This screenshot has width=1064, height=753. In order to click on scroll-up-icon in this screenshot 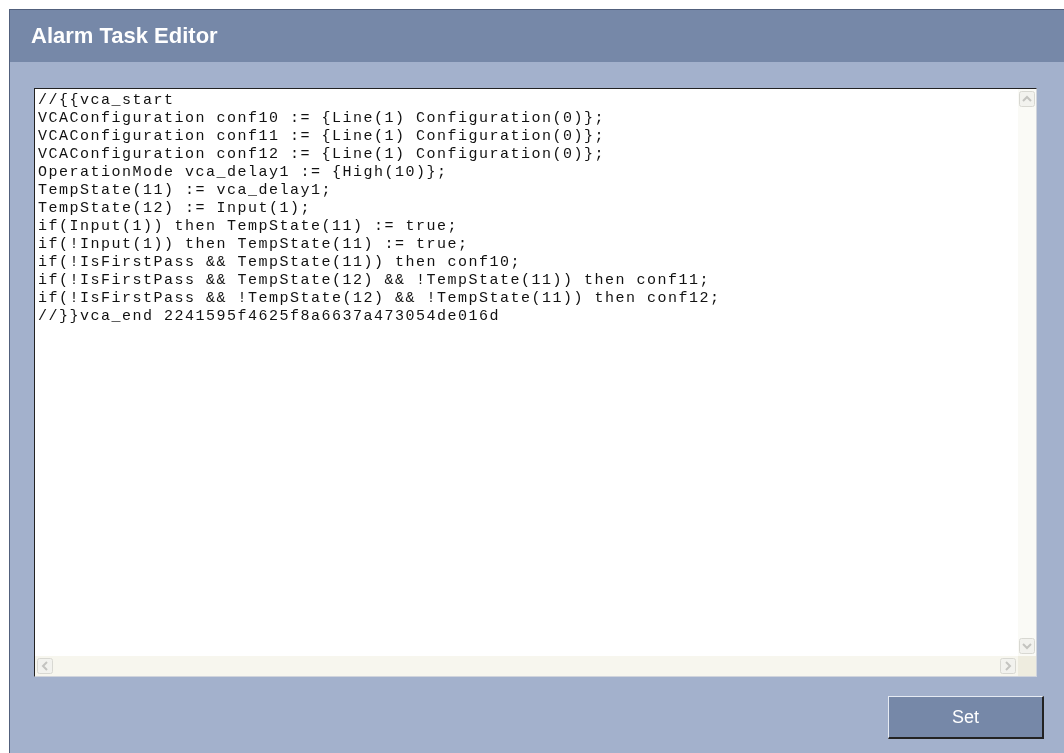, I will do `click(1027, 99)`.